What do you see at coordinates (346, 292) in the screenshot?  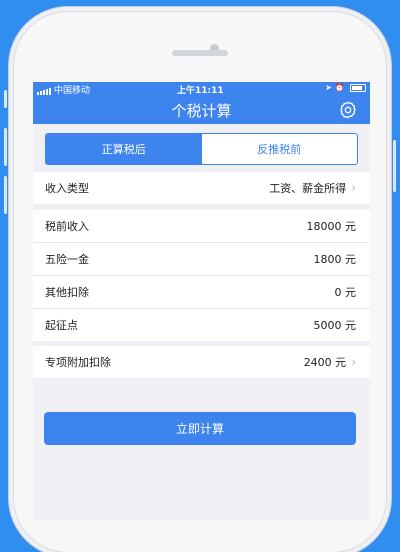 I see `other-deduction-value: 0 元` at bounding box center [346, 292].